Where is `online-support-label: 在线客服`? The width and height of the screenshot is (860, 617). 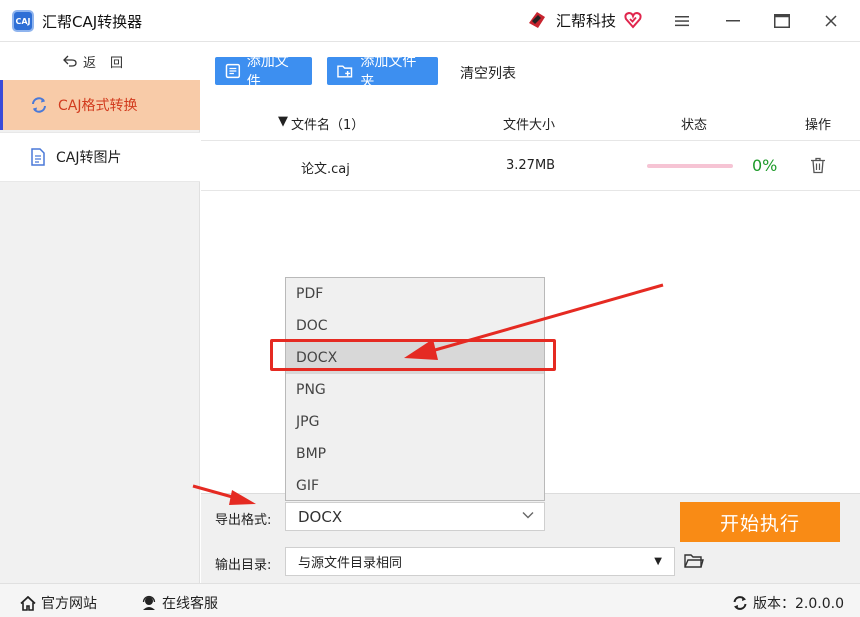 online-support-label: 在线客服 is located at coordinates (190, 604).